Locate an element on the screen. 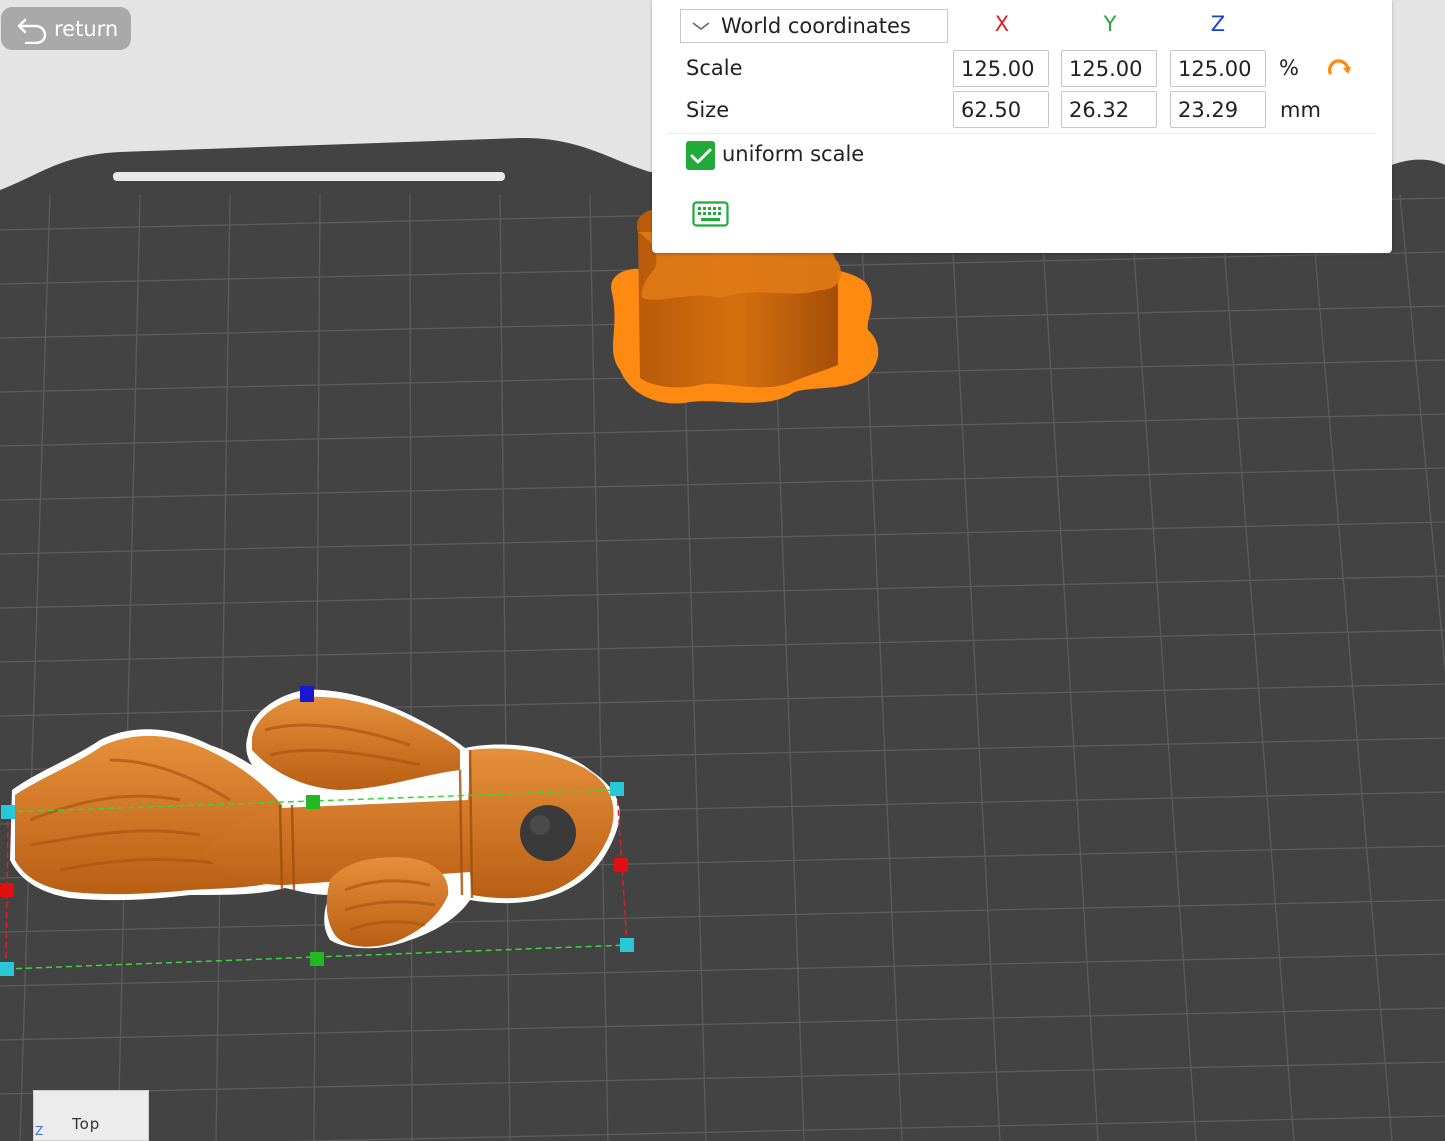  view-cube-top-label: Top is located at coordinates (86, 1124).